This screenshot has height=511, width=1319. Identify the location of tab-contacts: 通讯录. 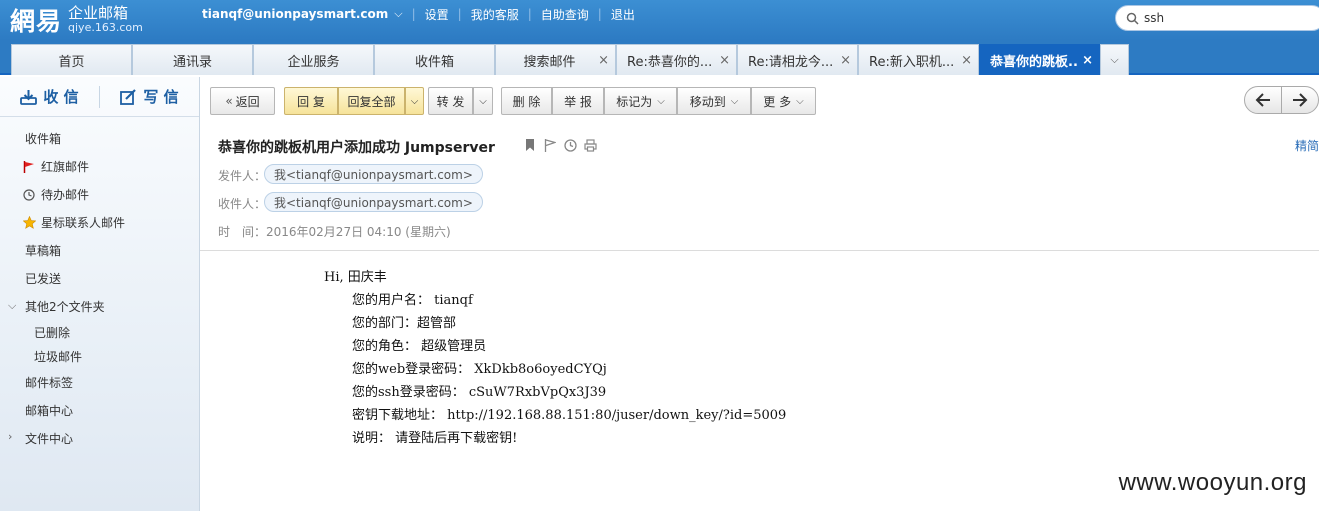
(192, 59).